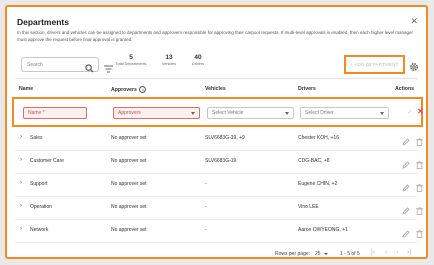 The image size is (434, 265). What do you see at coordinates (36, 138) in the screenshot?
I see `row-name: Sales` at bounding box center [36, 138].